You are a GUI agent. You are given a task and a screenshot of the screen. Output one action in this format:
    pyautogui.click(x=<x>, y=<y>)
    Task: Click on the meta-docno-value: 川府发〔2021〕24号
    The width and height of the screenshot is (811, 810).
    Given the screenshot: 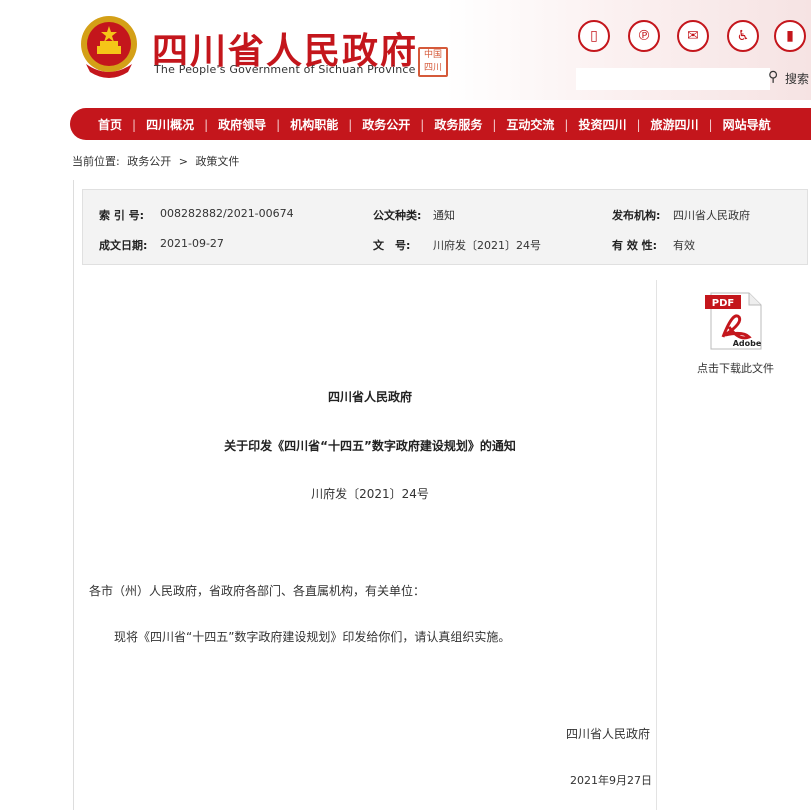 What is the action you would take?
    pyautogui.click(x=487, y=245)
    